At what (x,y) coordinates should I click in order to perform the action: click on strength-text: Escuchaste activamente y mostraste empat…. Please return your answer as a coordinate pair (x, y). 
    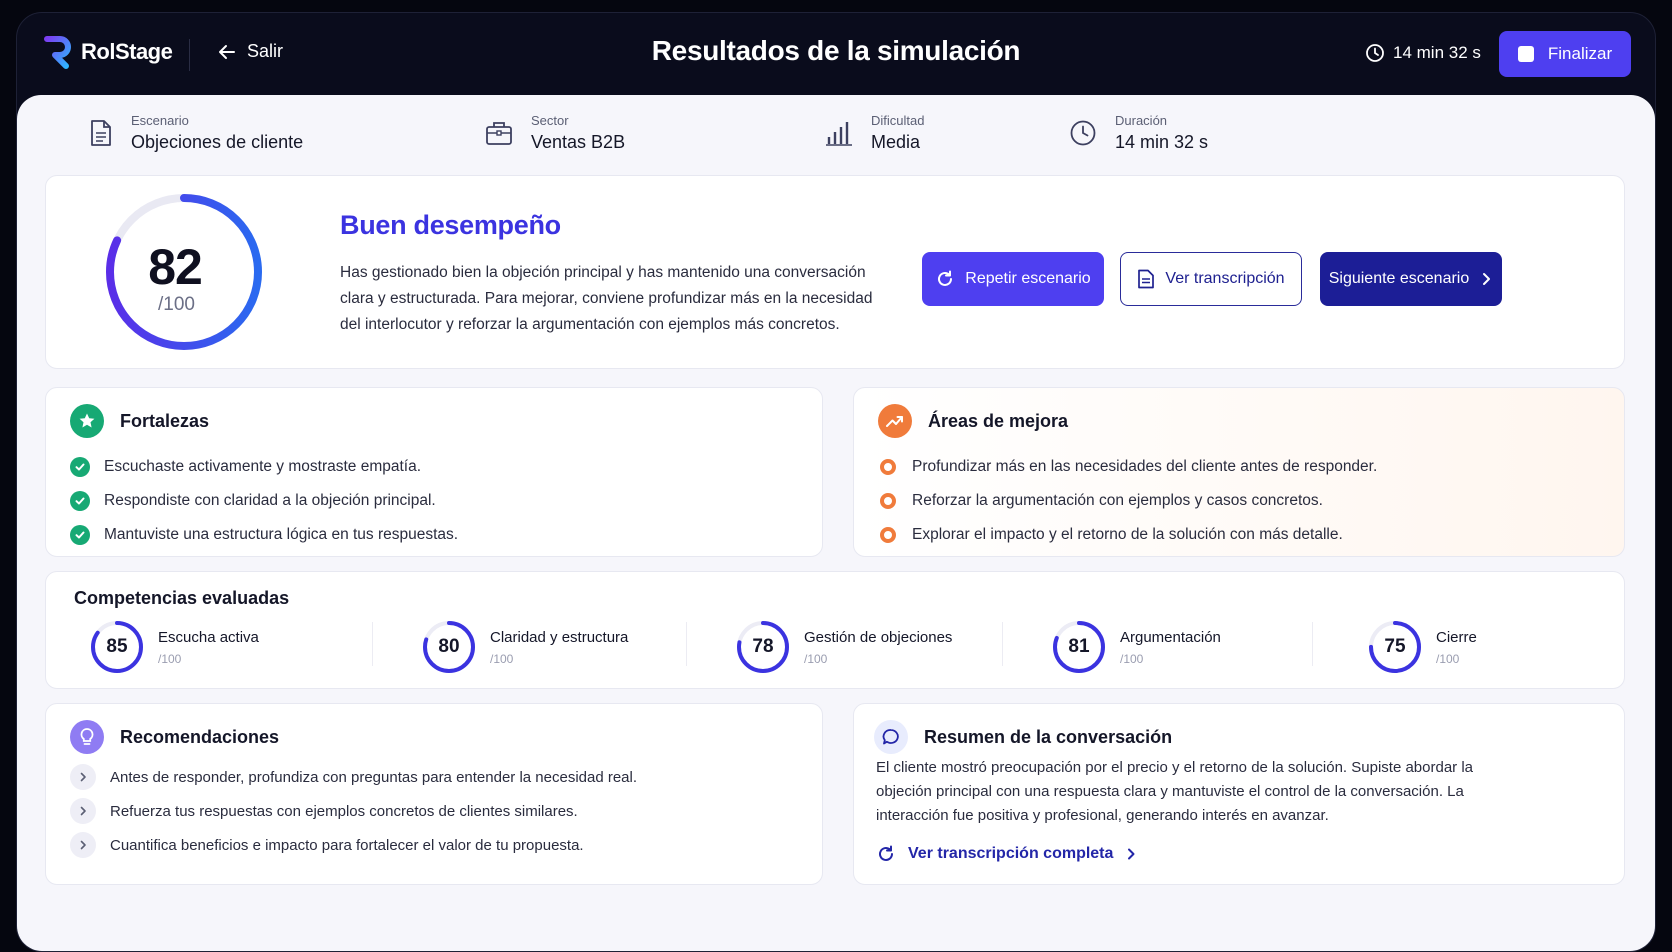
    Looking at the image, I should click on (263, 466).